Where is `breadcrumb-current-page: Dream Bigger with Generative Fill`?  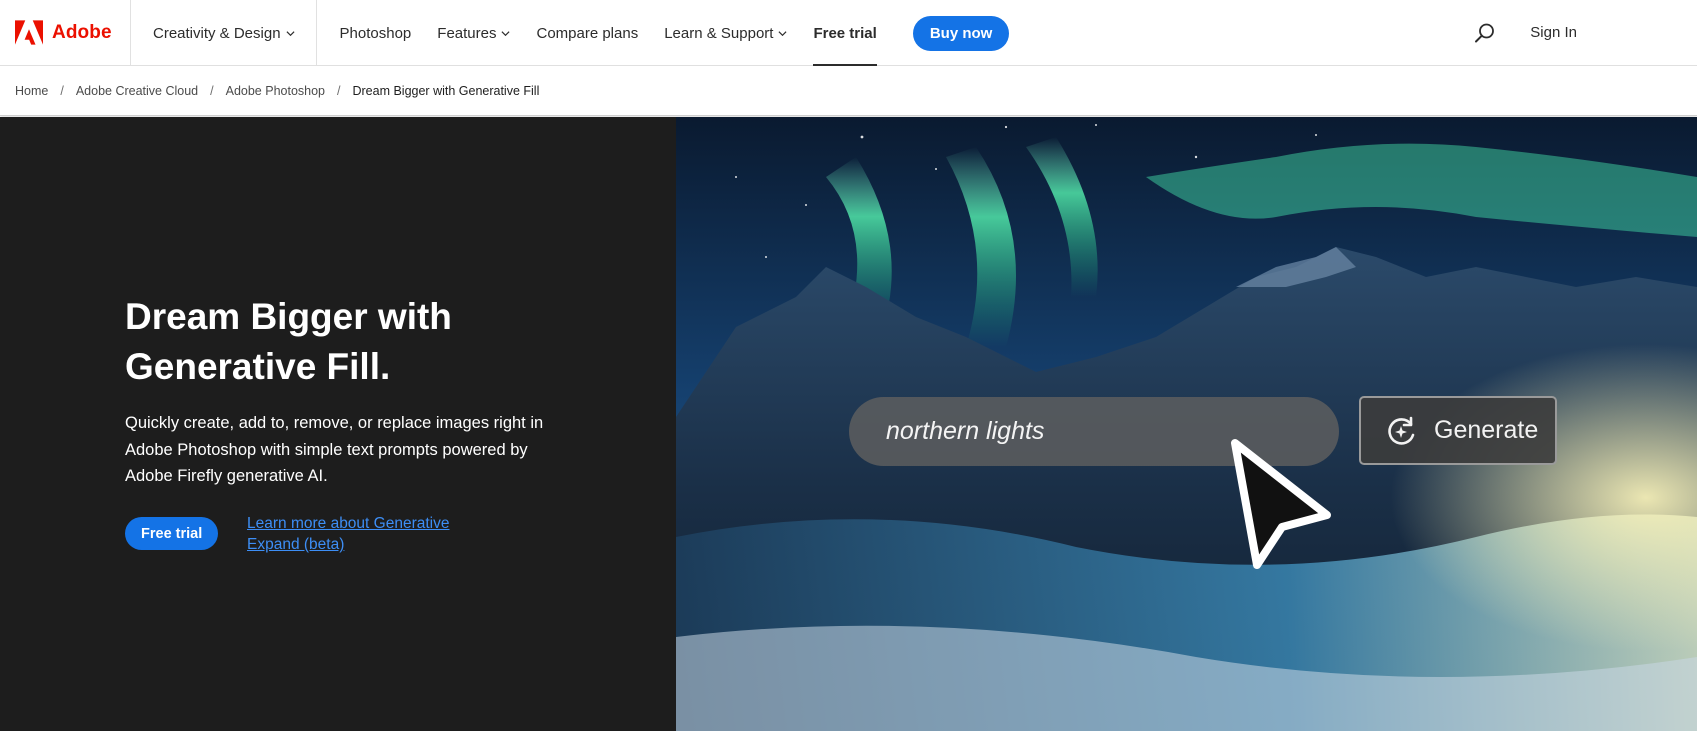 breadcrumb-current-page: Dream Bigger with Generative Fill is located at coordinates (446, 90).